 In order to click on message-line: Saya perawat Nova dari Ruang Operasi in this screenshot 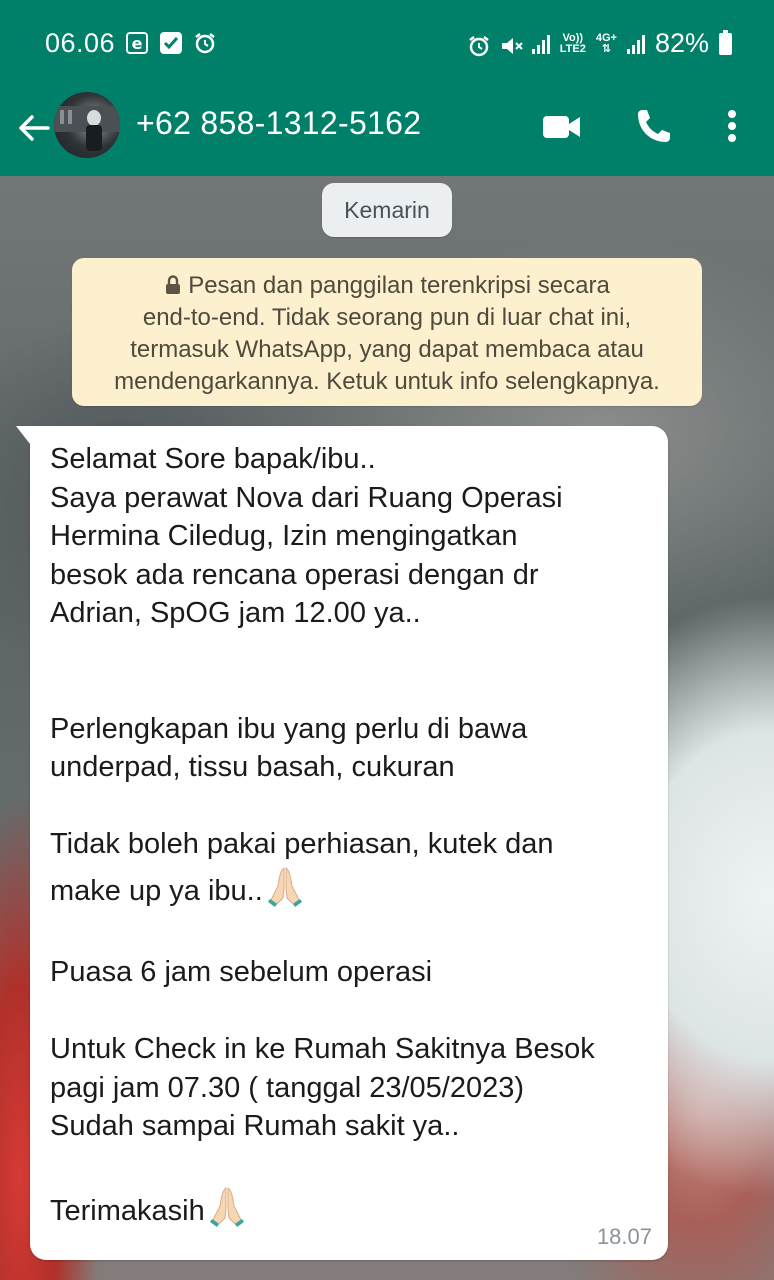, I will do `click(306, 497)`.